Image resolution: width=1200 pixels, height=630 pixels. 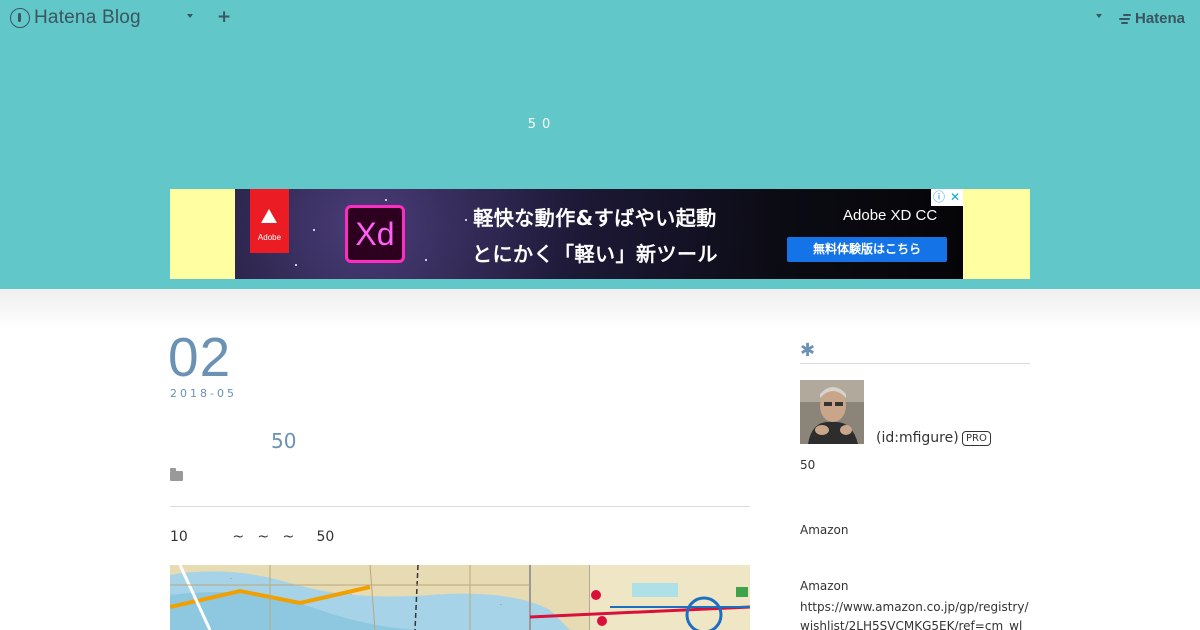 What do you see at coordinates (595, 254) in the screenshot?
I see `ad-headline-2: とにかく「軽い」新ツール` at bounding box center [595, 254].